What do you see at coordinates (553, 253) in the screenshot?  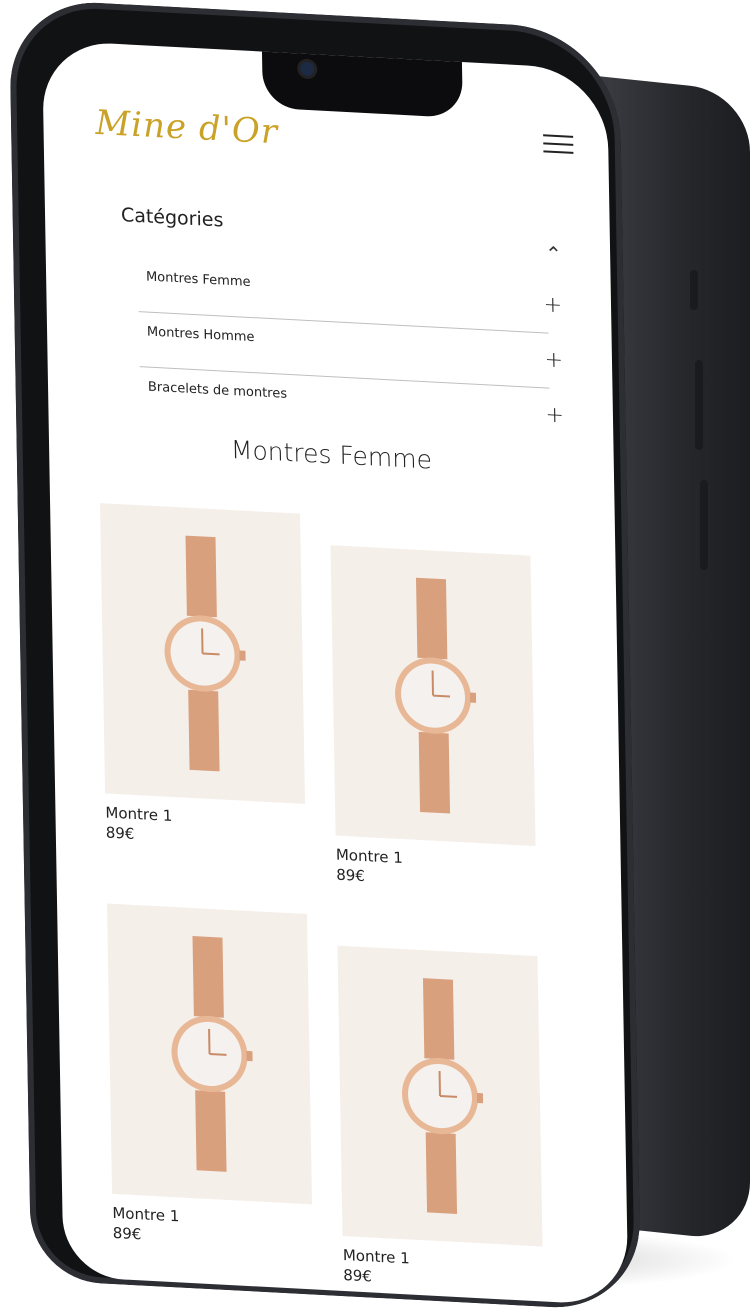 I see `chevron-up-icon: ⌃` at bounding box center [553, 253].